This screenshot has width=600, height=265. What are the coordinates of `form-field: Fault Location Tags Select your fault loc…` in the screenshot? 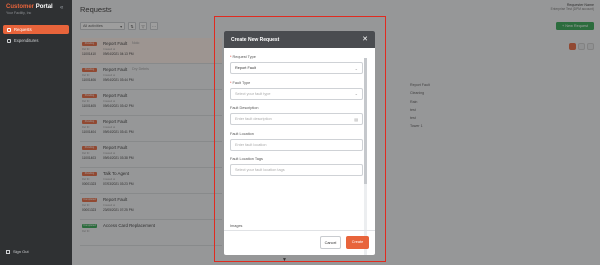 It's located at (296, 166).